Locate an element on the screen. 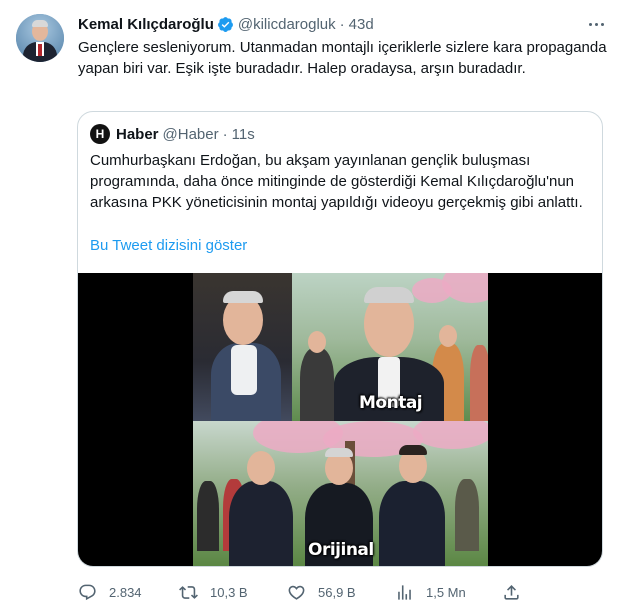  verified-badge-icon is located at coordinates (225, 24).